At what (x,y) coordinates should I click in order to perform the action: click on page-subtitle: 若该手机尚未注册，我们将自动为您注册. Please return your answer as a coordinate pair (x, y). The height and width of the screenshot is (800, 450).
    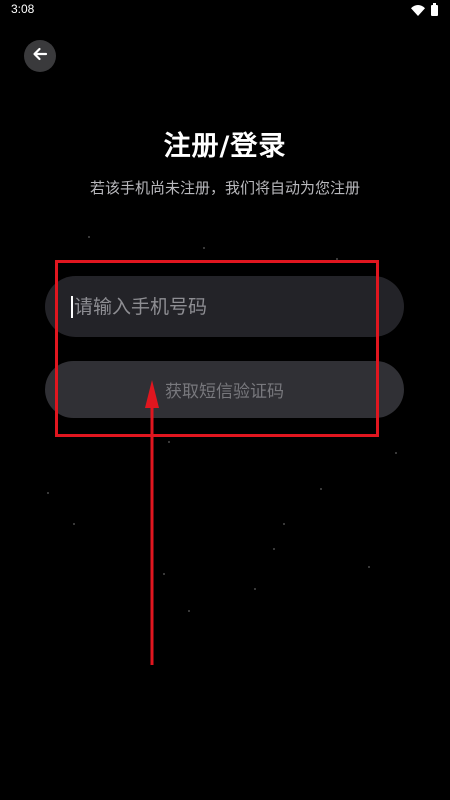
    Looking at the image, I should click on (224, 188).